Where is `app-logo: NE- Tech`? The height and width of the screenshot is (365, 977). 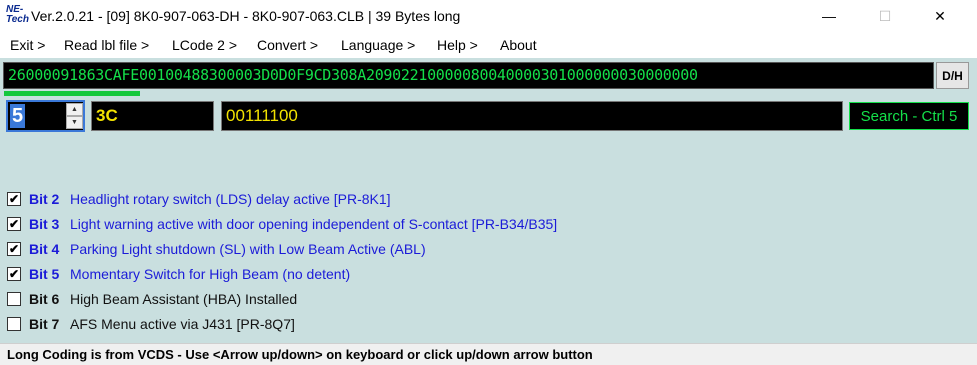 app-logo: NE- Tech is located at coordinates (17, 16).